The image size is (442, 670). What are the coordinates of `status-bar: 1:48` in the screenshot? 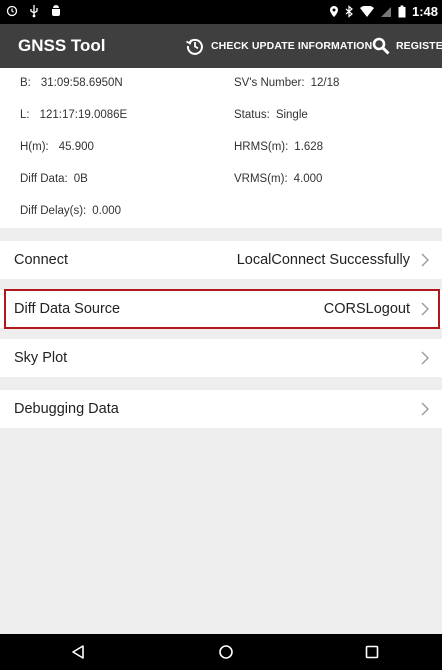 It's located at (221, 12).